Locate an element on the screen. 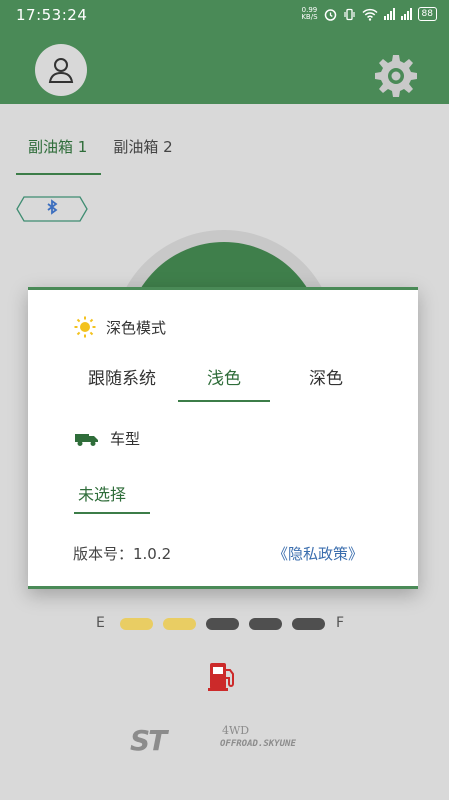  tab-tank-2: 副油箱 2 is located at coordinates (143, 151).